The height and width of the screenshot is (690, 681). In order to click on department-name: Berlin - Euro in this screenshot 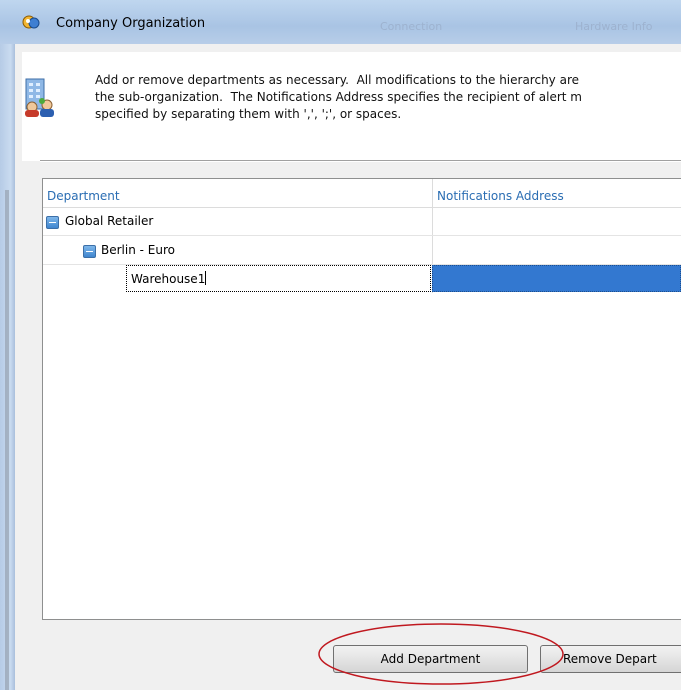, I will do `click(138, 250)`.